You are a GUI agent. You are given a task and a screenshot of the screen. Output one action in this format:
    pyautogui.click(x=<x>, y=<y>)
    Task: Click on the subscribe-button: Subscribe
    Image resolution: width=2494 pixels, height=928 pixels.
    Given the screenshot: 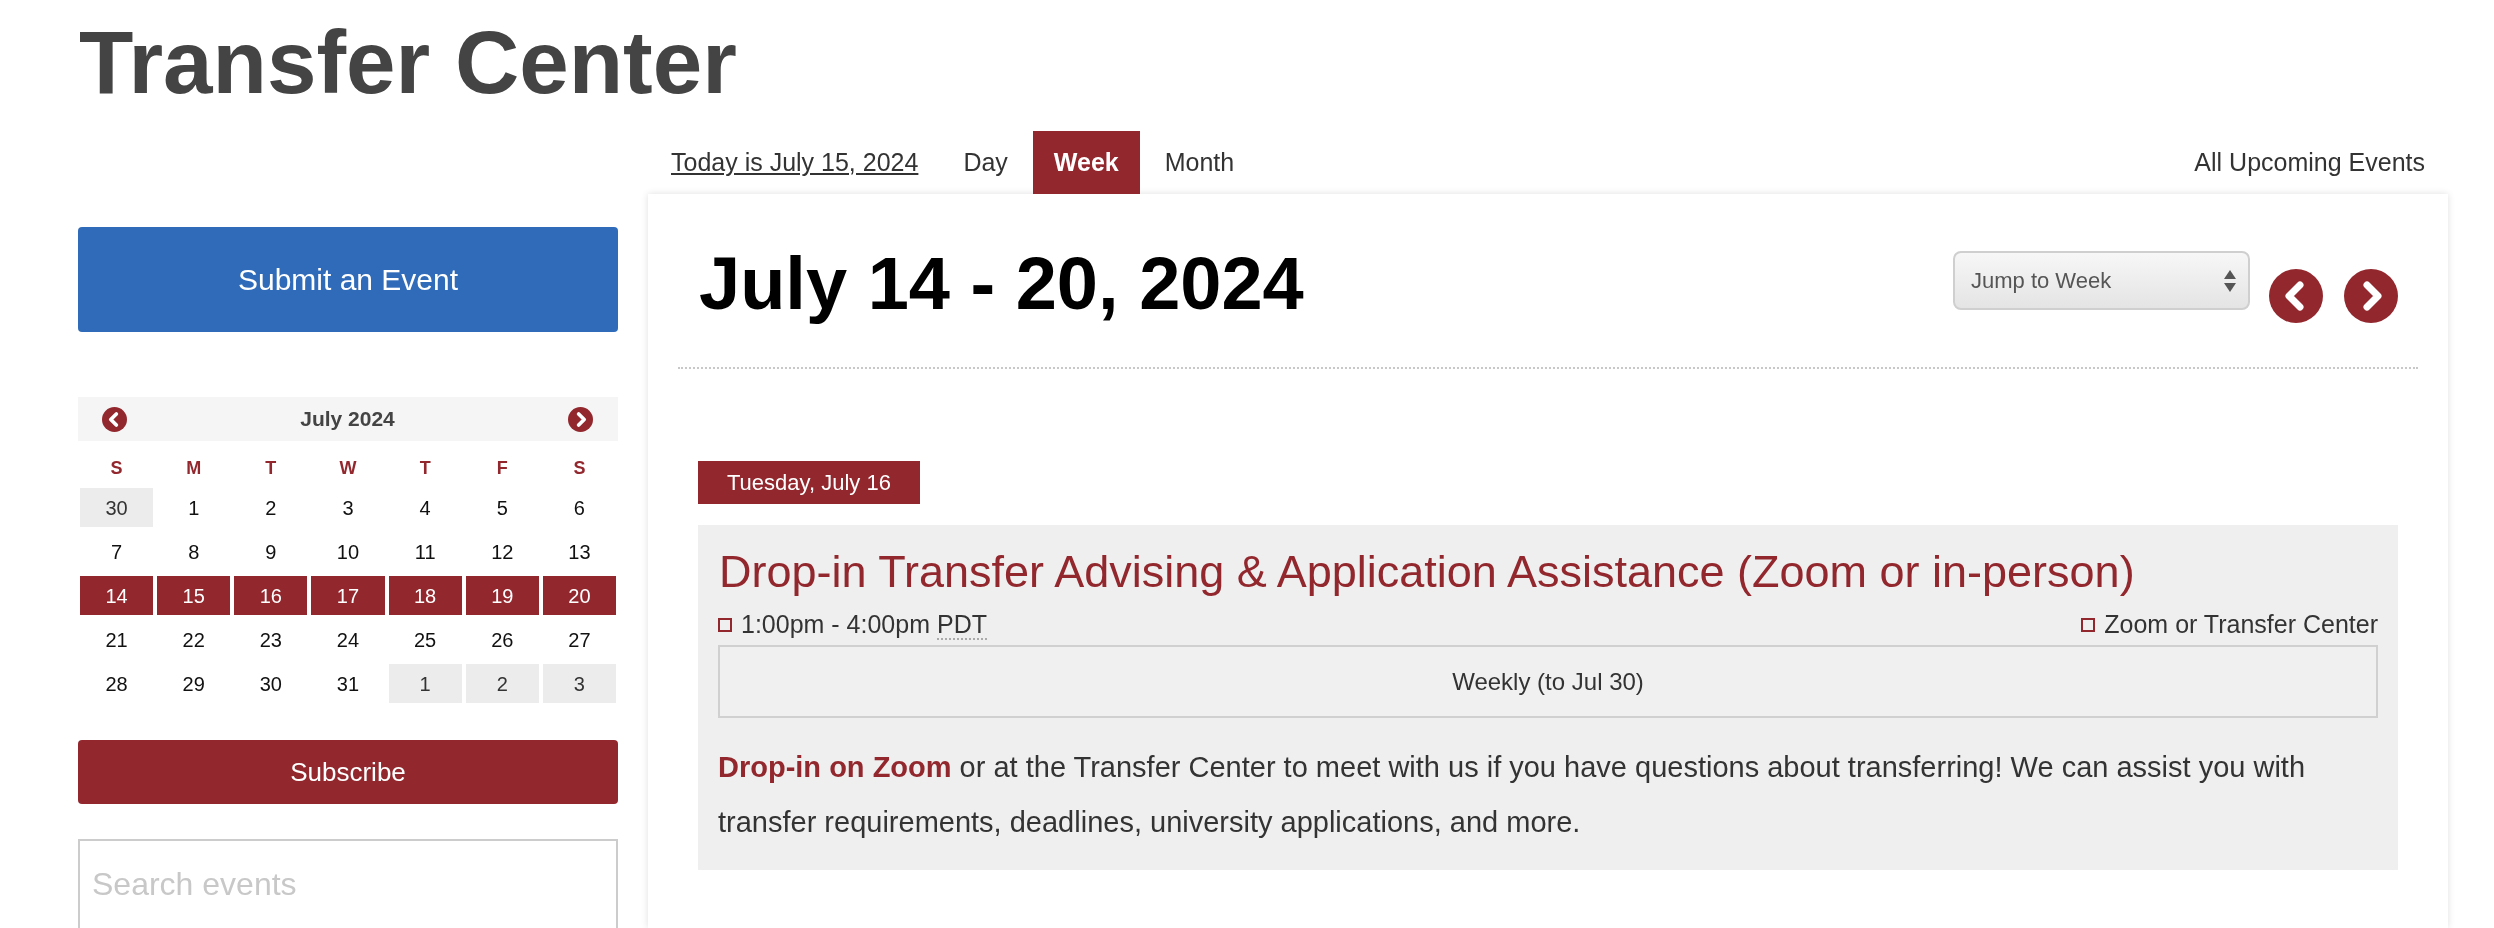 What is the action you would take?
    pyautogui.click(x=348, y=772)
    